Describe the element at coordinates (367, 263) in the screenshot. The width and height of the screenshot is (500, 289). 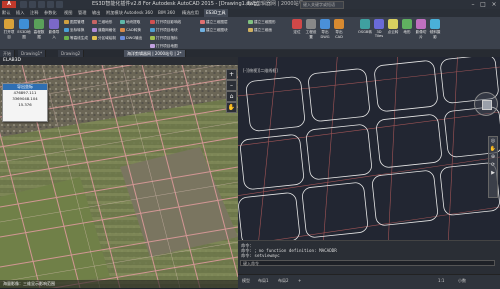
I see `command-input: 键入命令` at that location.